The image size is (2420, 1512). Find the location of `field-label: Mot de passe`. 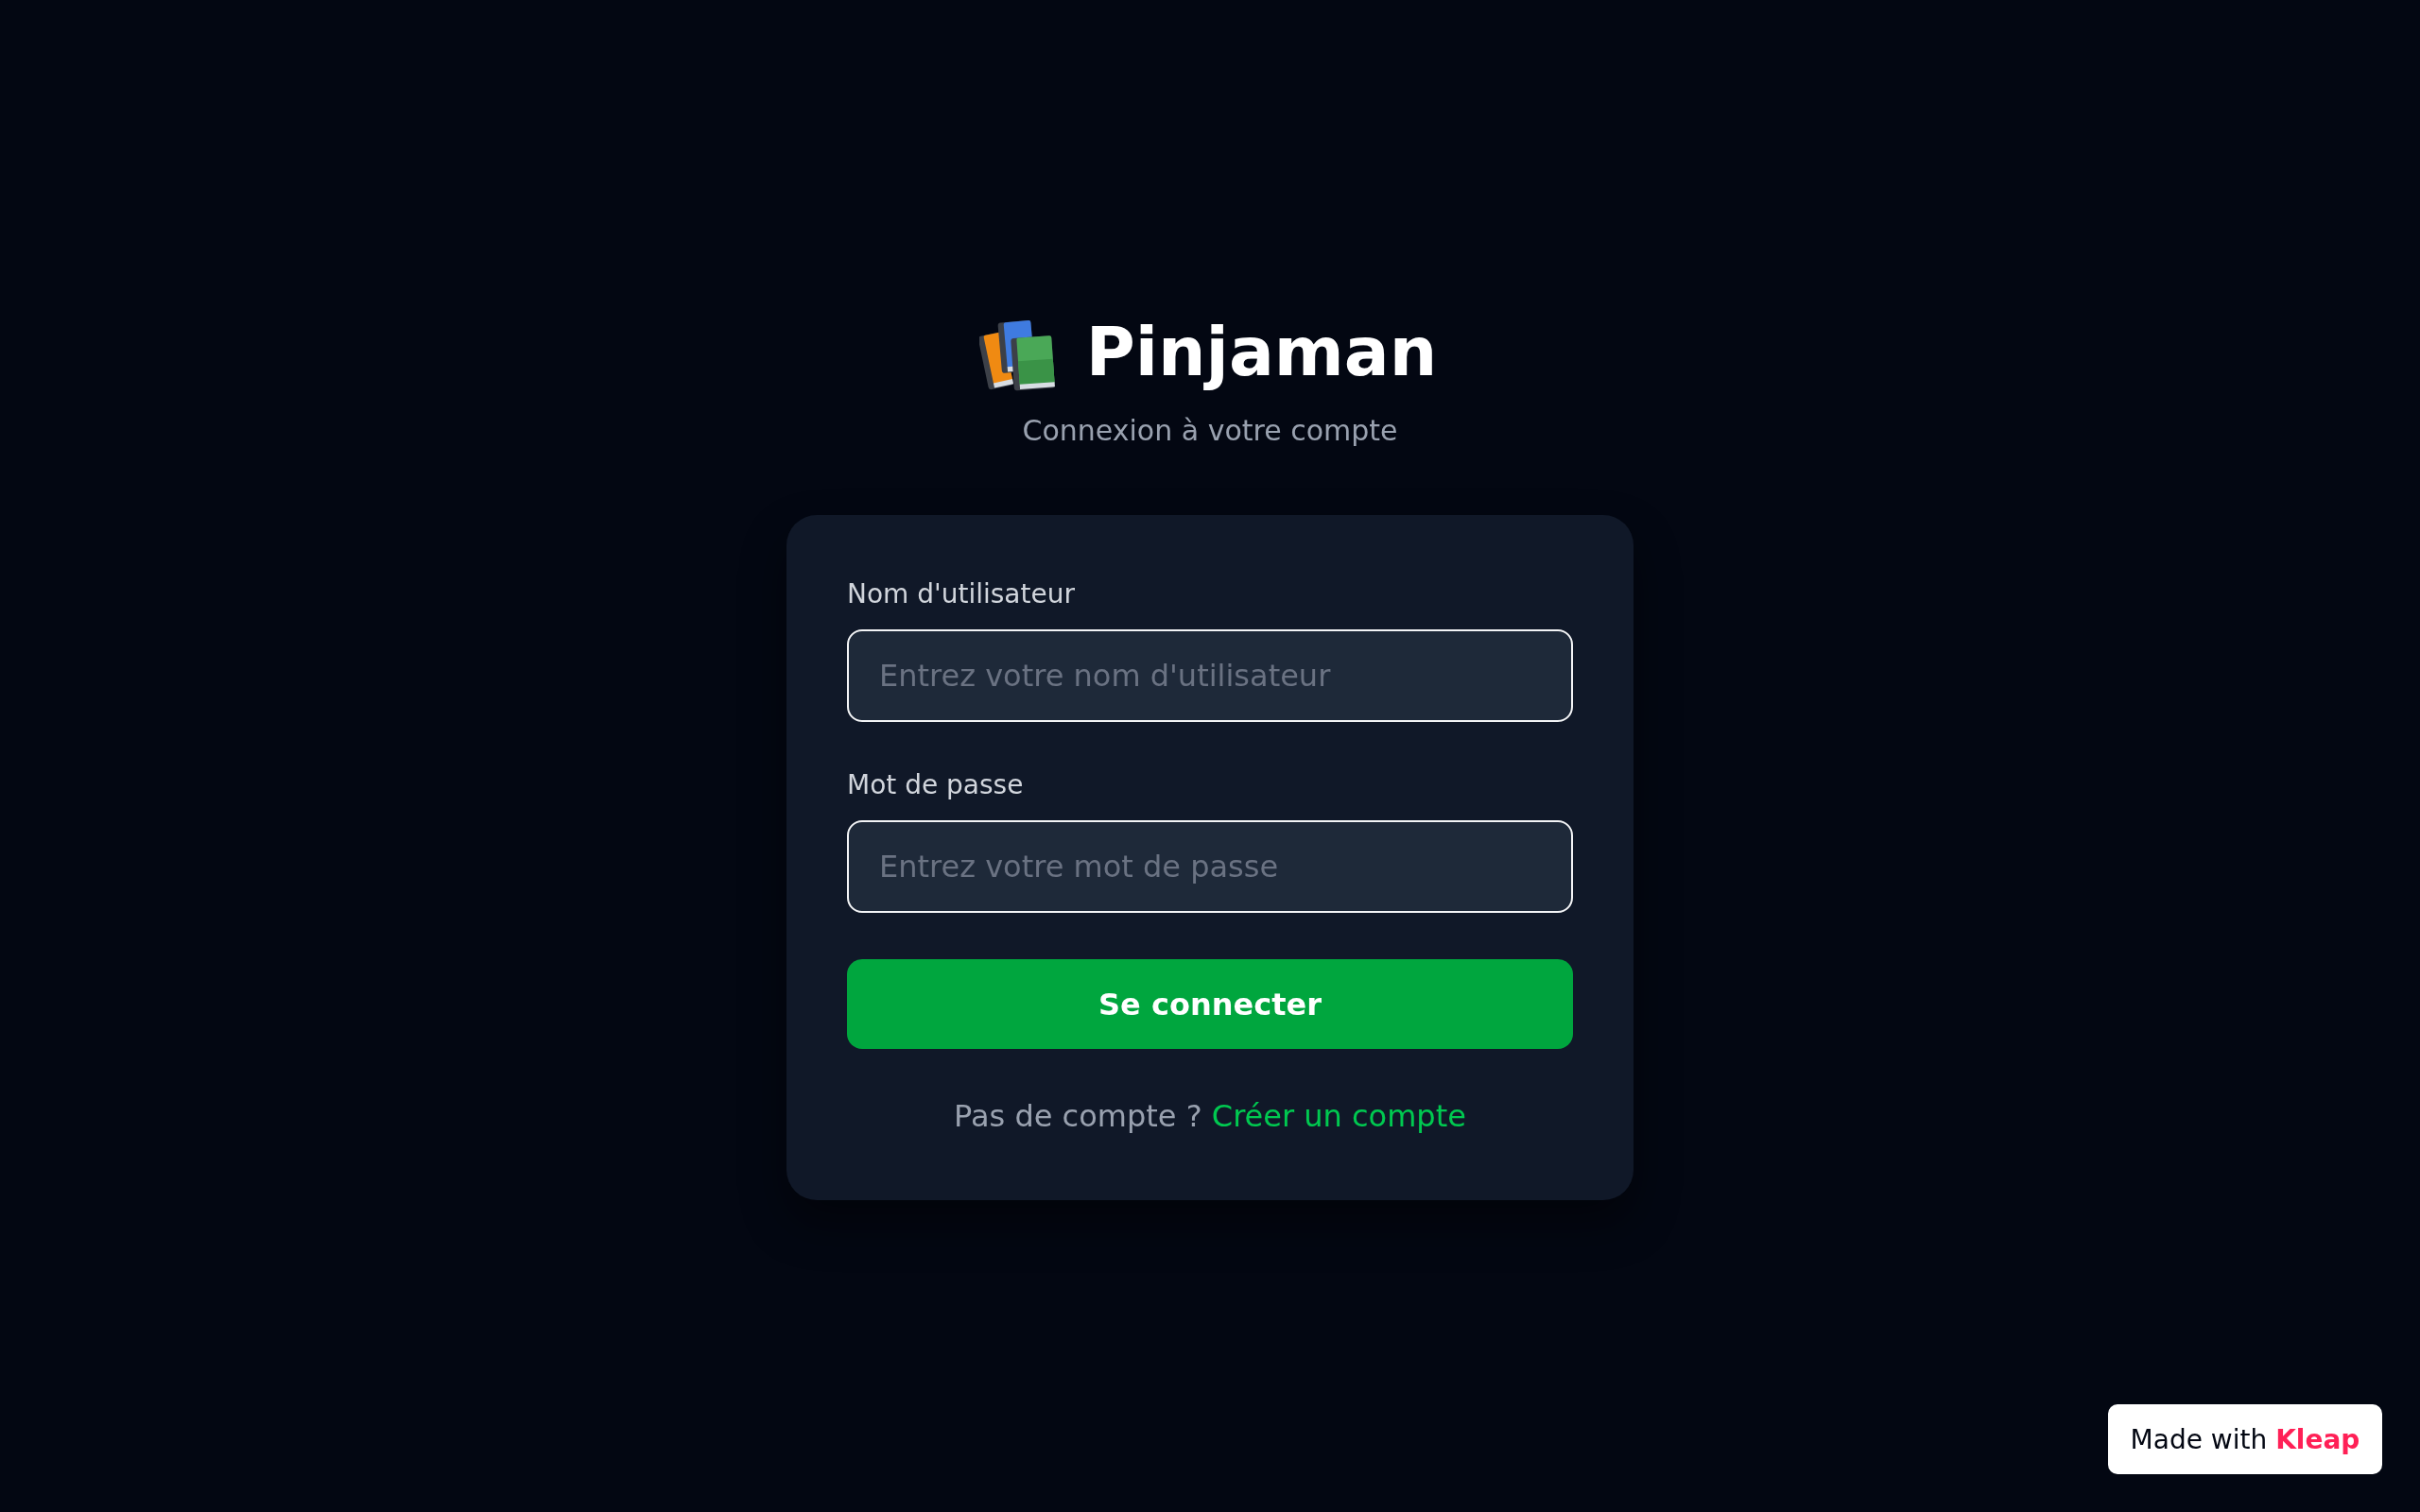

field-label: Mot de passe is located at coordinates (935, 785).